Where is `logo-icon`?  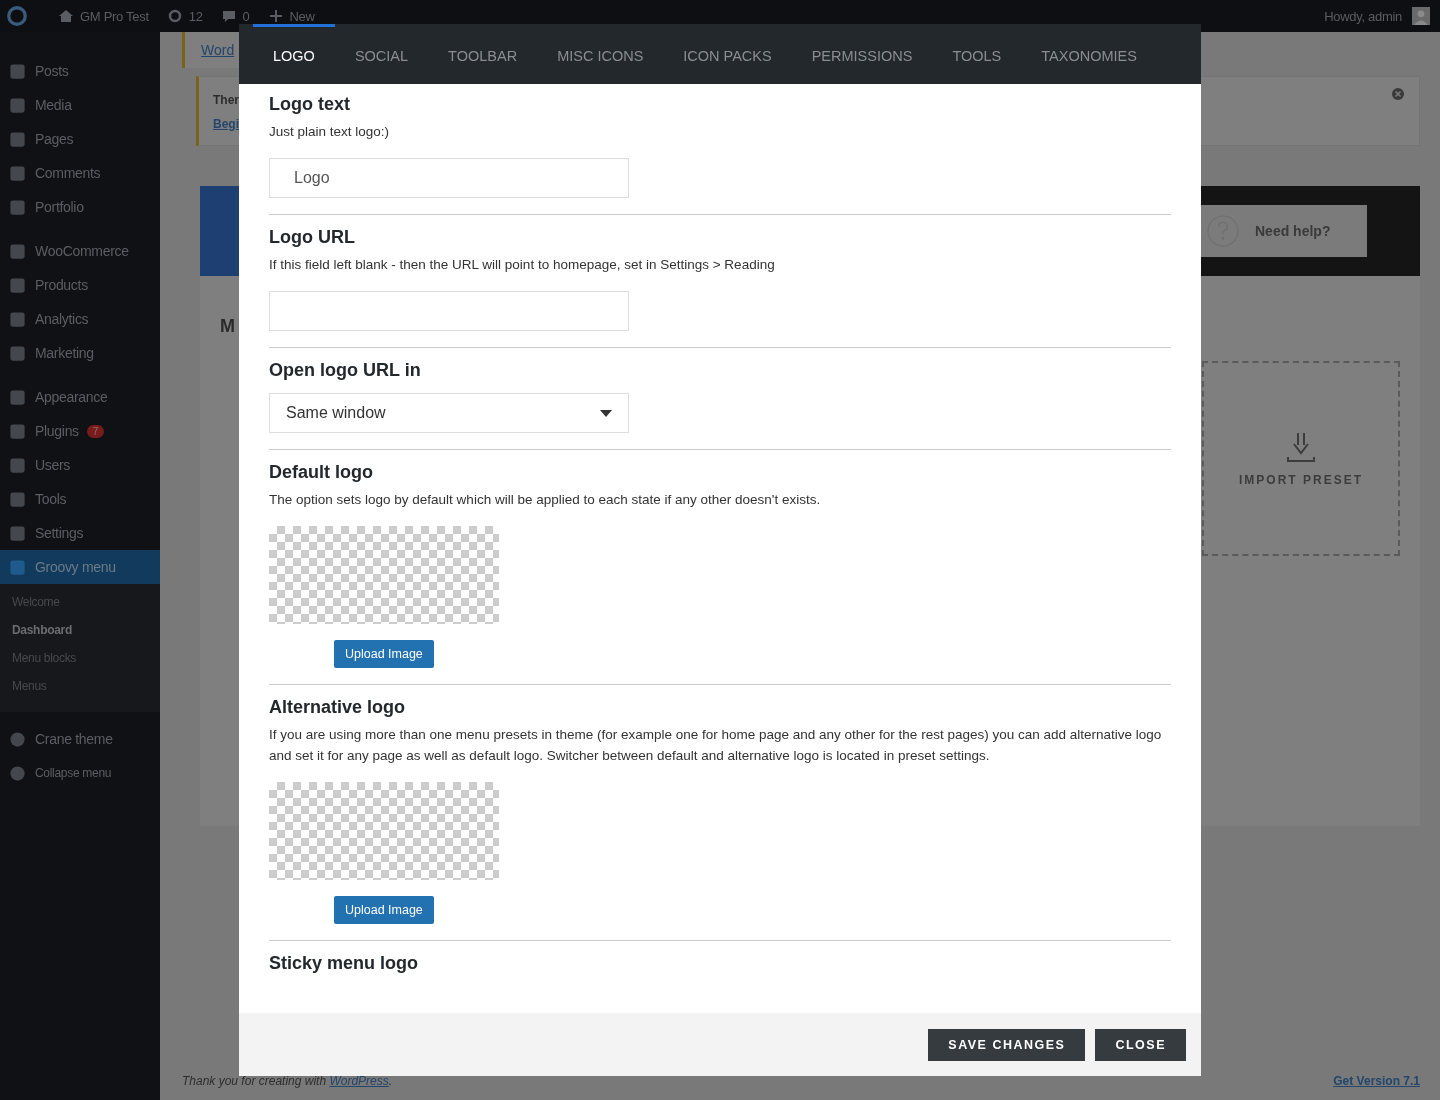
logo-icon is located at coordinates (17, 16).